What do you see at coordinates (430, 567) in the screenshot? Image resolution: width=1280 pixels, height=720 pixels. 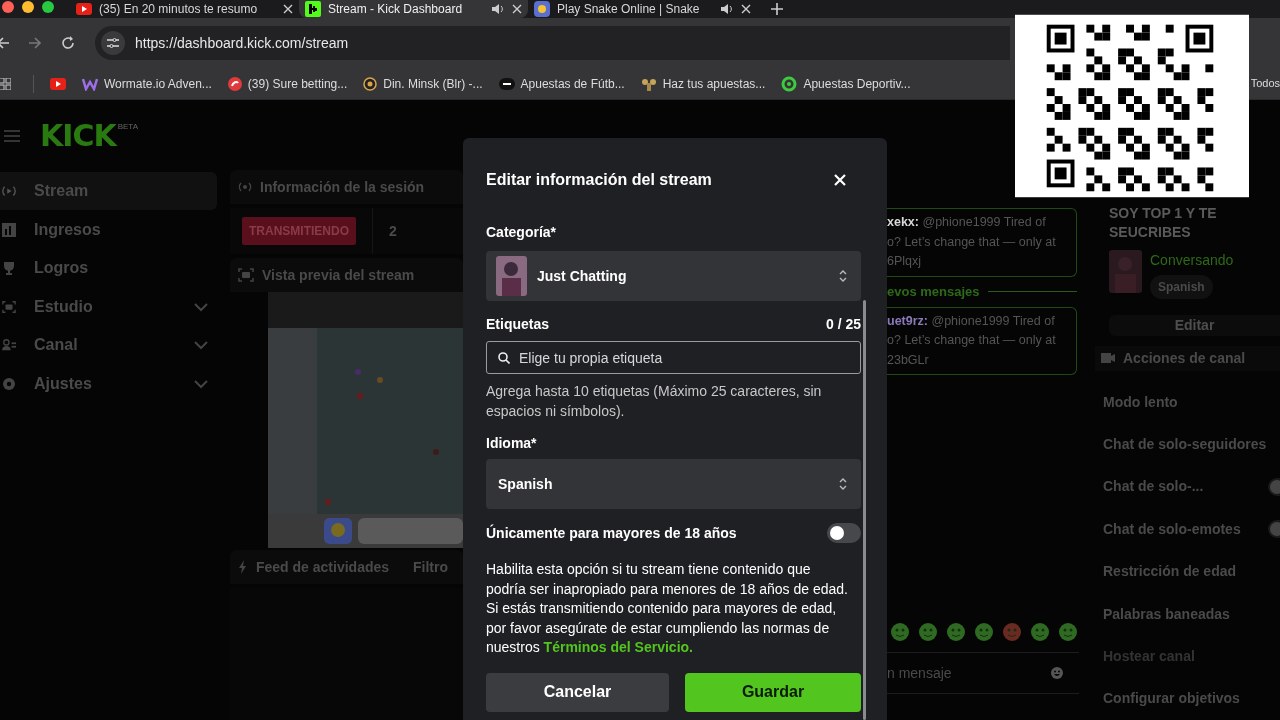 I see `filter-button: Filtro` at bounding box center [430, 567].